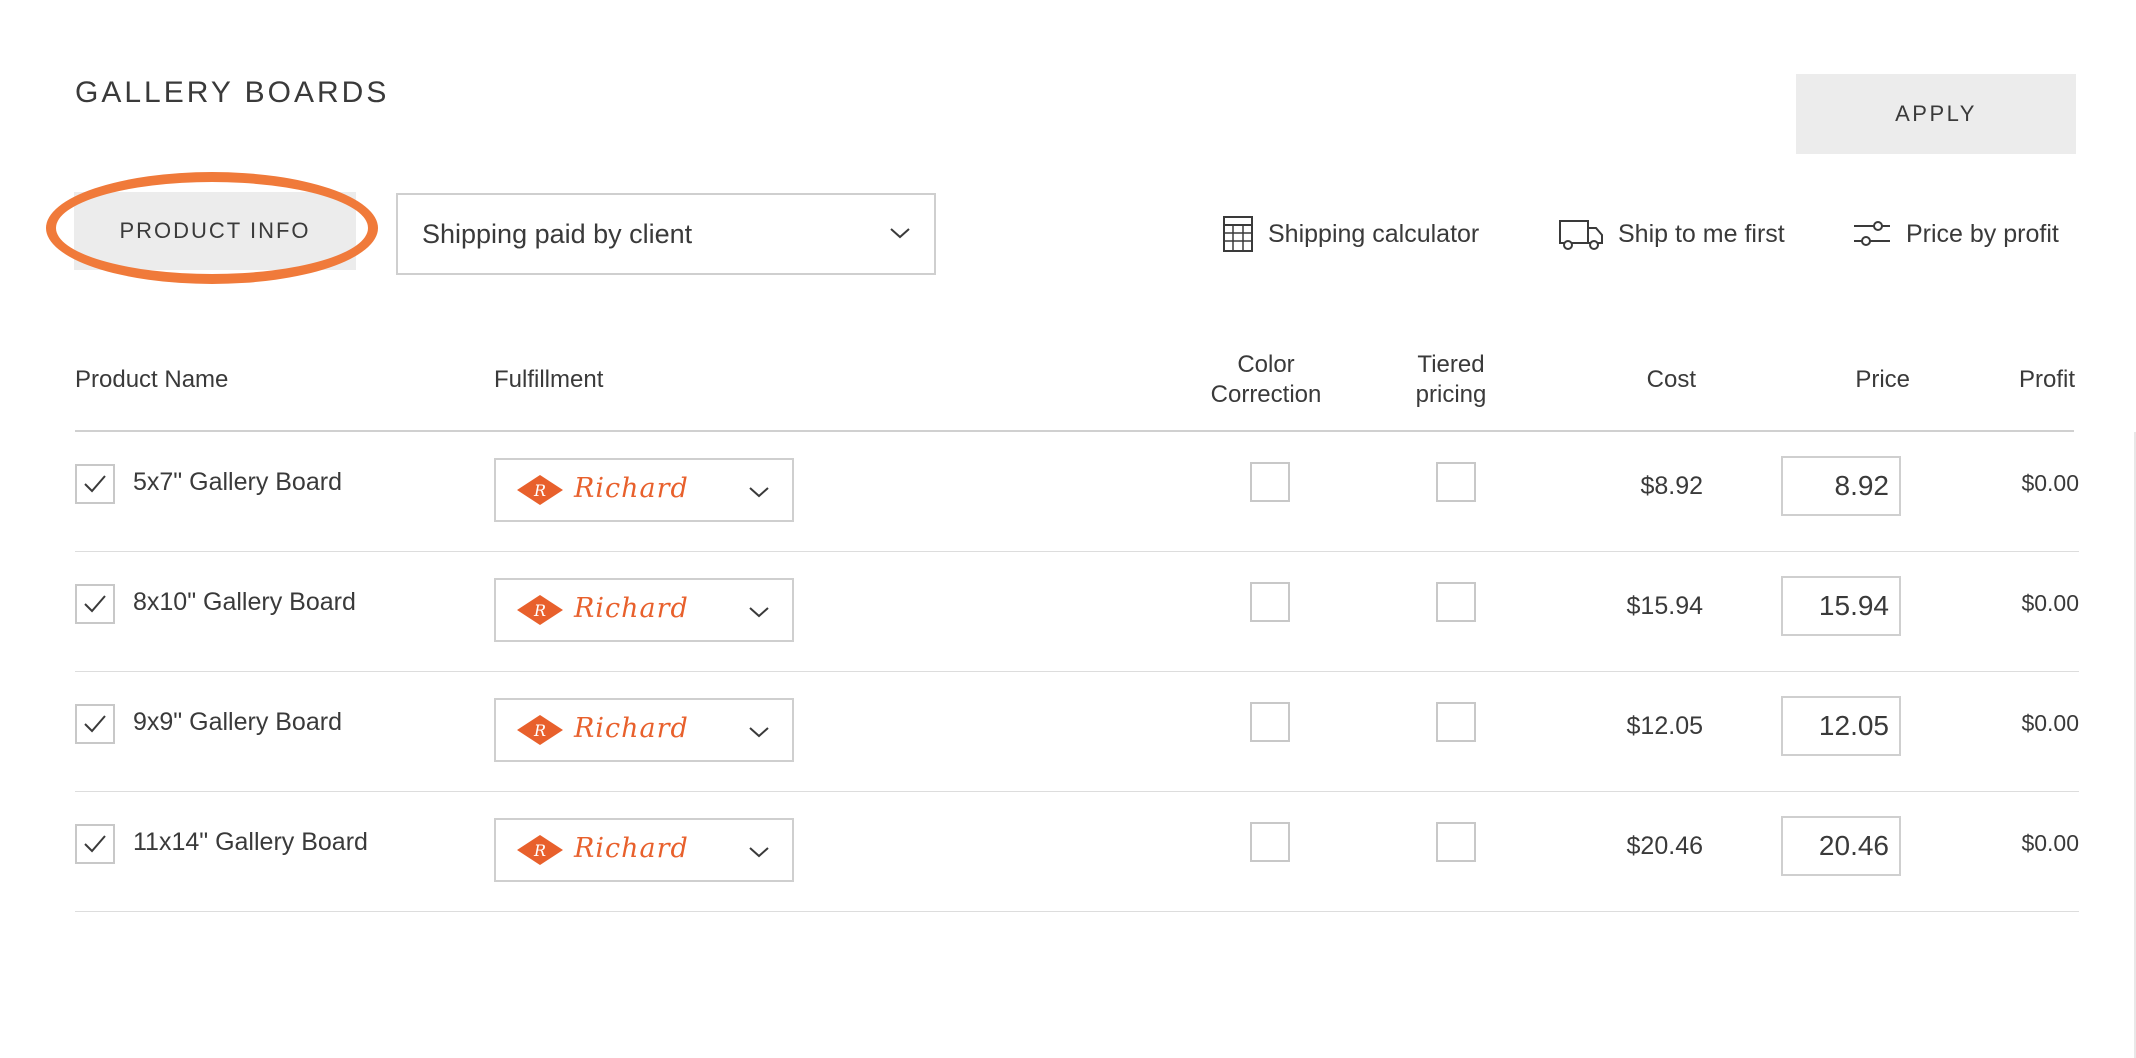  I want to click on header-color-correction-line1: Color, so click(1266, 364).